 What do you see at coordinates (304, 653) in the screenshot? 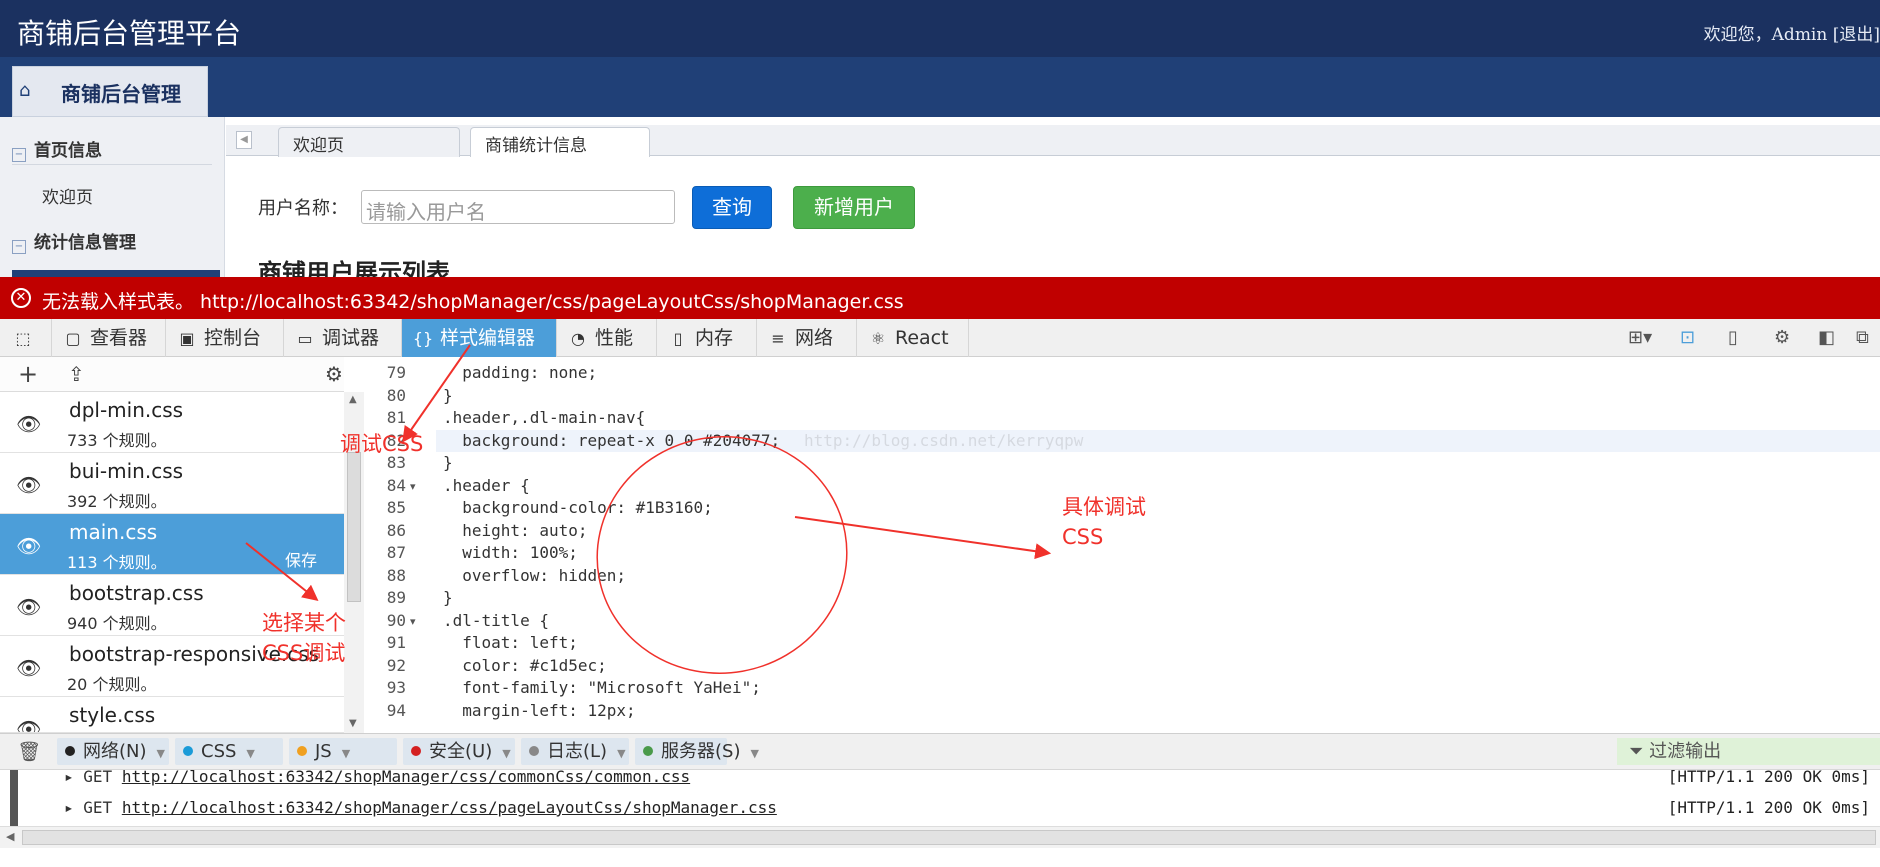
I see `annotation-select-line2: CSS调试` at bounding box center [304, 653].